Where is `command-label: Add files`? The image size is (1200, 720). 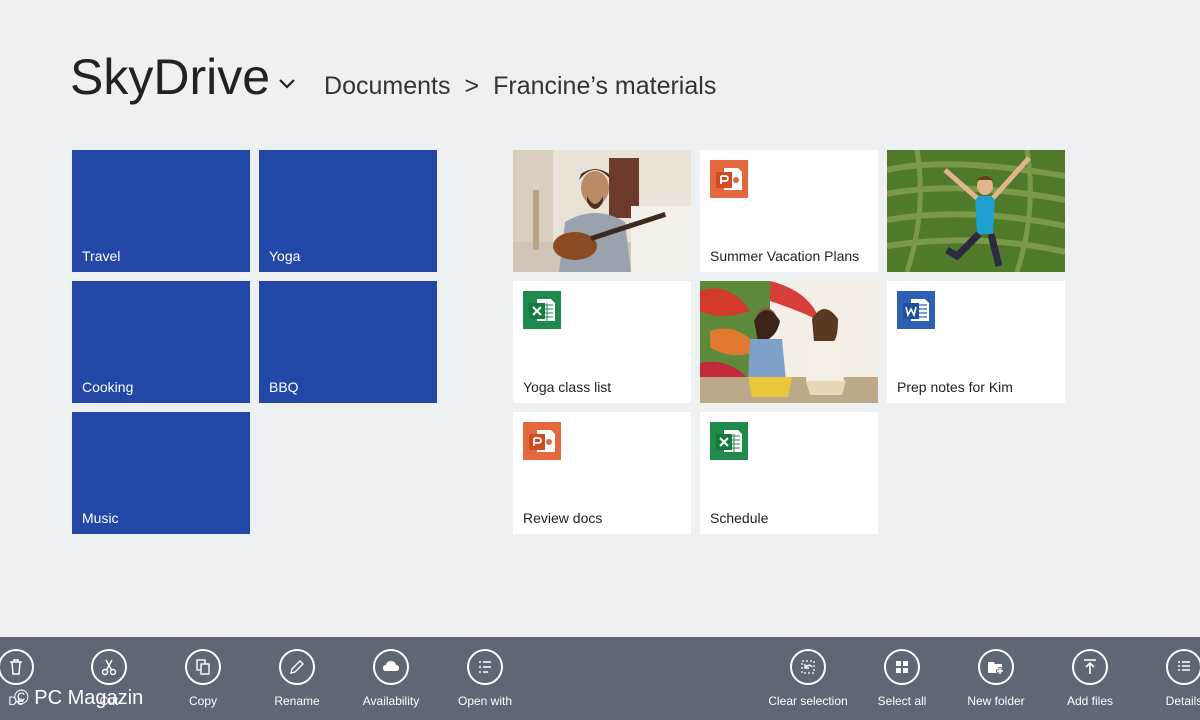 command-label: Add files is located at coordinates (1090, 701).